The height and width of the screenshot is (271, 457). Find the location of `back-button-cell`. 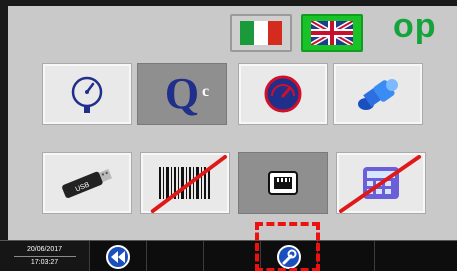

back-button-cell is located at coordinates (118, 256).